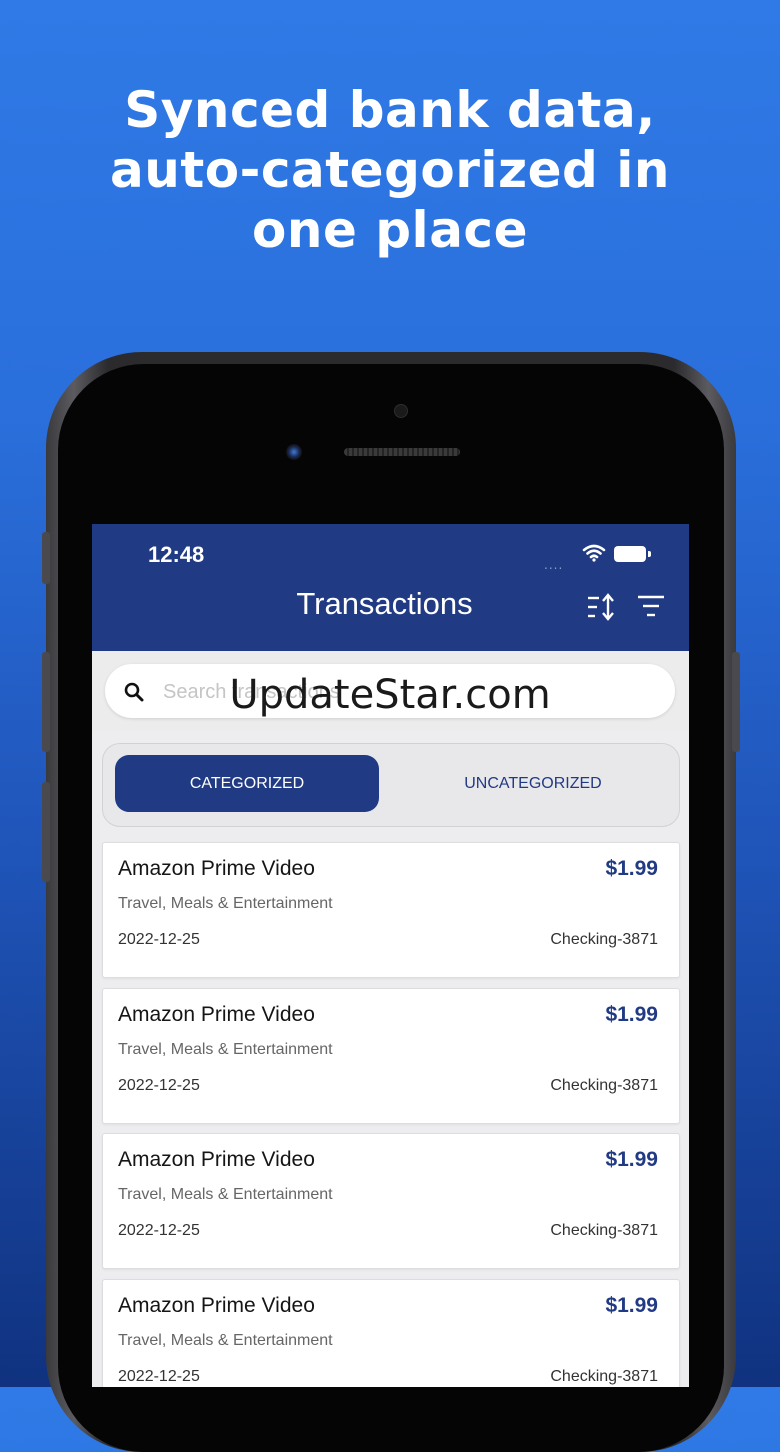 This screenshot has width=780, height=1452. Describe the element at coordinates (594, 553) in the screenshot. I see `wifi-icon` at that location.